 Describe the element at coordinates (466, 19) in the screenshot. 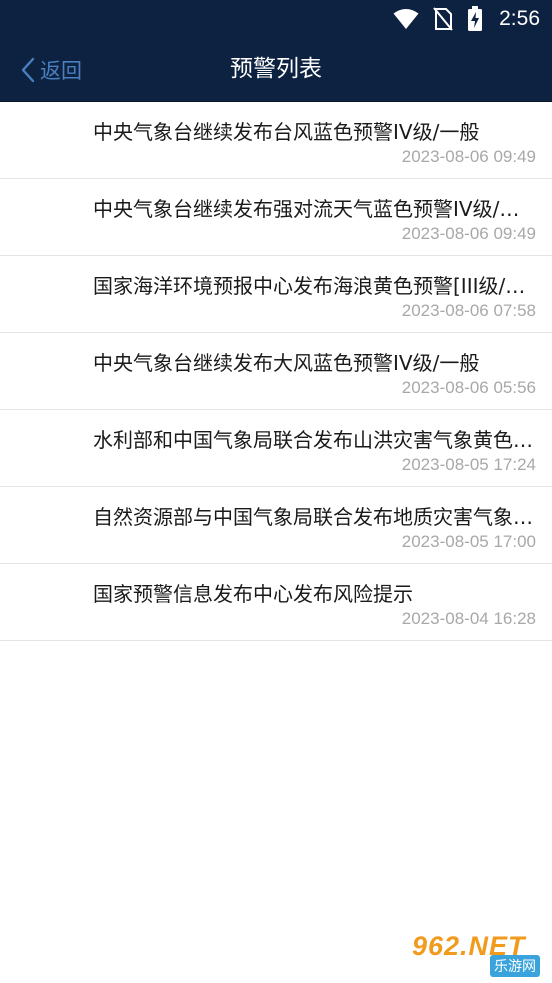

I see `status-icons: 2:56` at that location.